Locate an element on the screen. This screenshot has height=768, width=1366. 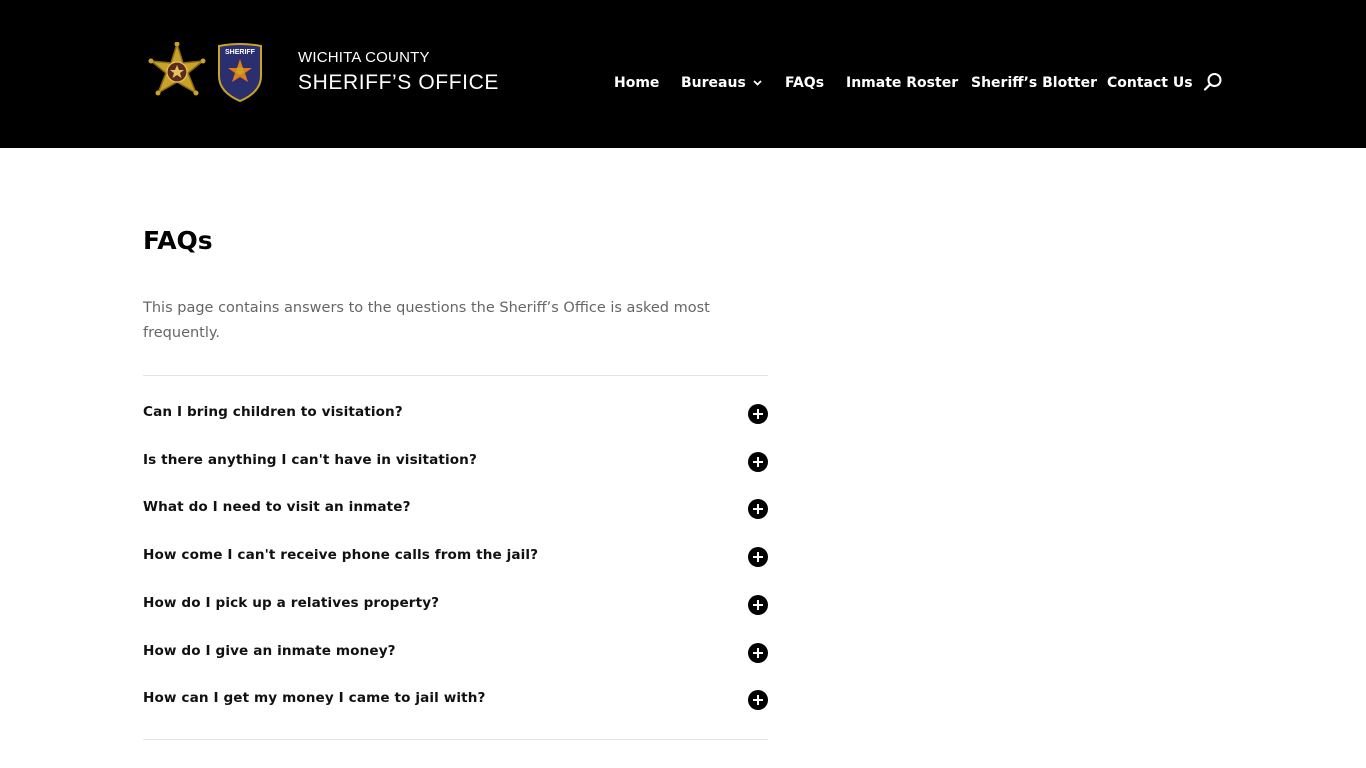
nav-inmate-roster-label: Inmate Roster is located at coordinates (902, 83).